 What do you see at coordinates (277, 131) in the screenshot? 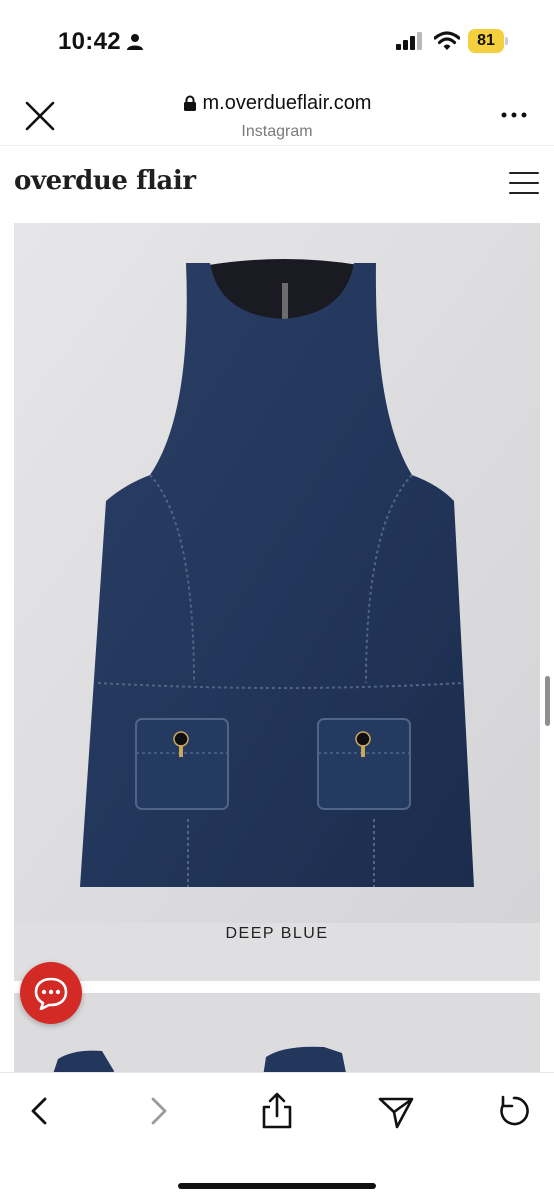
I see `url-subtitle: Instagram` at bounding box center [277, 131].